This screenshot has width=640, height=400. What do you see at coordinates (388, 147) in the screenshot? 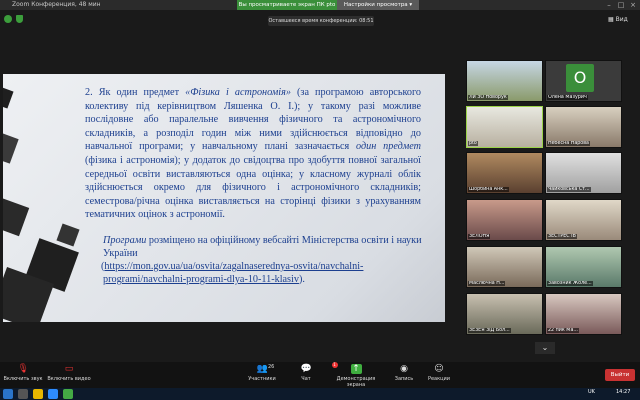
I see `p1-emph: один предмет` at bounding box center [388, 147].